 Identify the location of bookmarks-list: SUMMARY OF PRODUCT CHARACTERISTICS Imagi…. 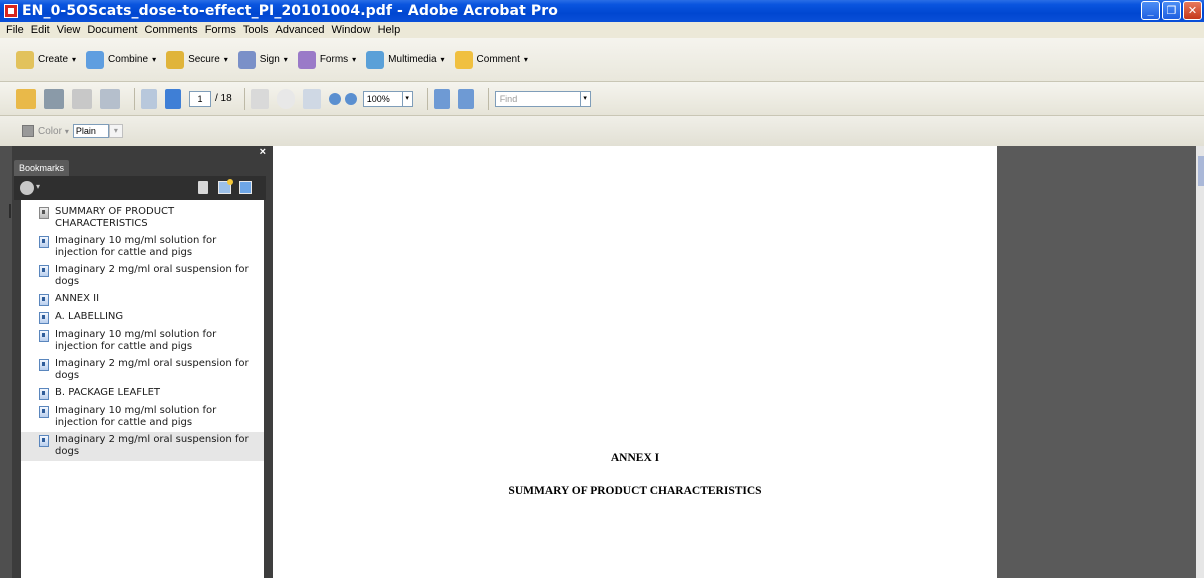
(142, 389).